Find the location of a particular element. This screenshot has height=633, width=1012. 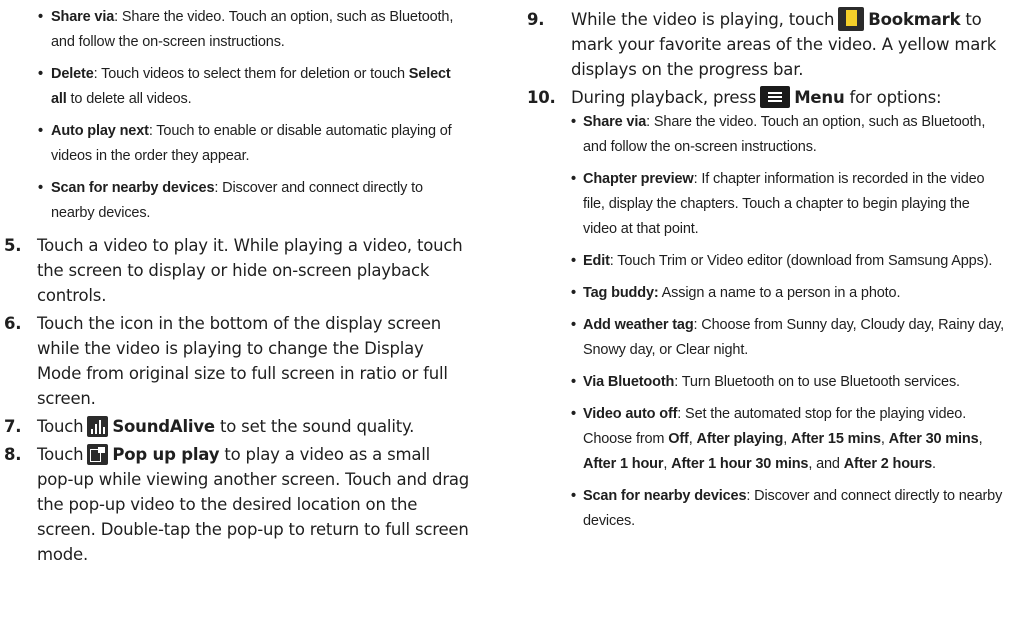

option-after-playing: After playing is located at coordinates (740, 439).